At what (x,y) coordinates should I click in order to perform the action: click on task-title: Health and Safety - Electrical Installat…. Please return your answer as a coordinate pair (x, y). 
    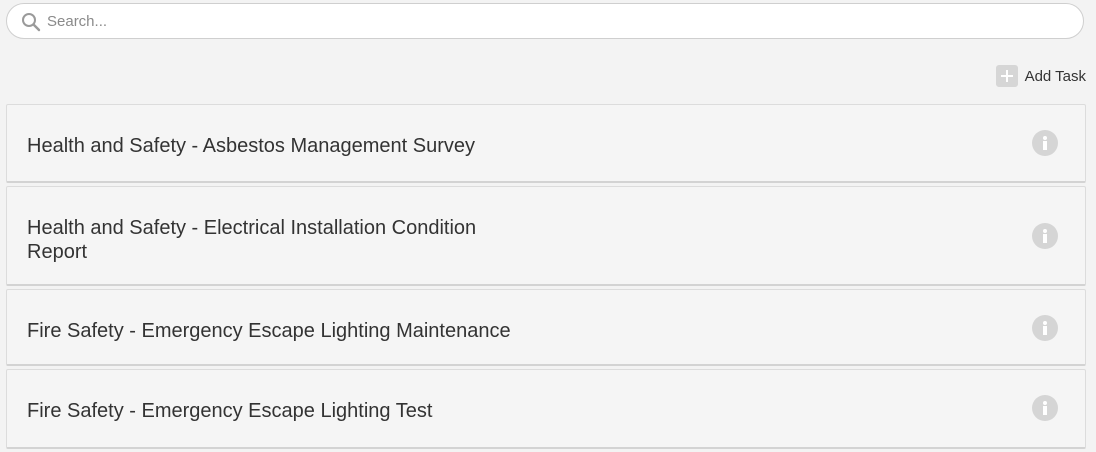
    Looking at the image, I should click on (252, 240).